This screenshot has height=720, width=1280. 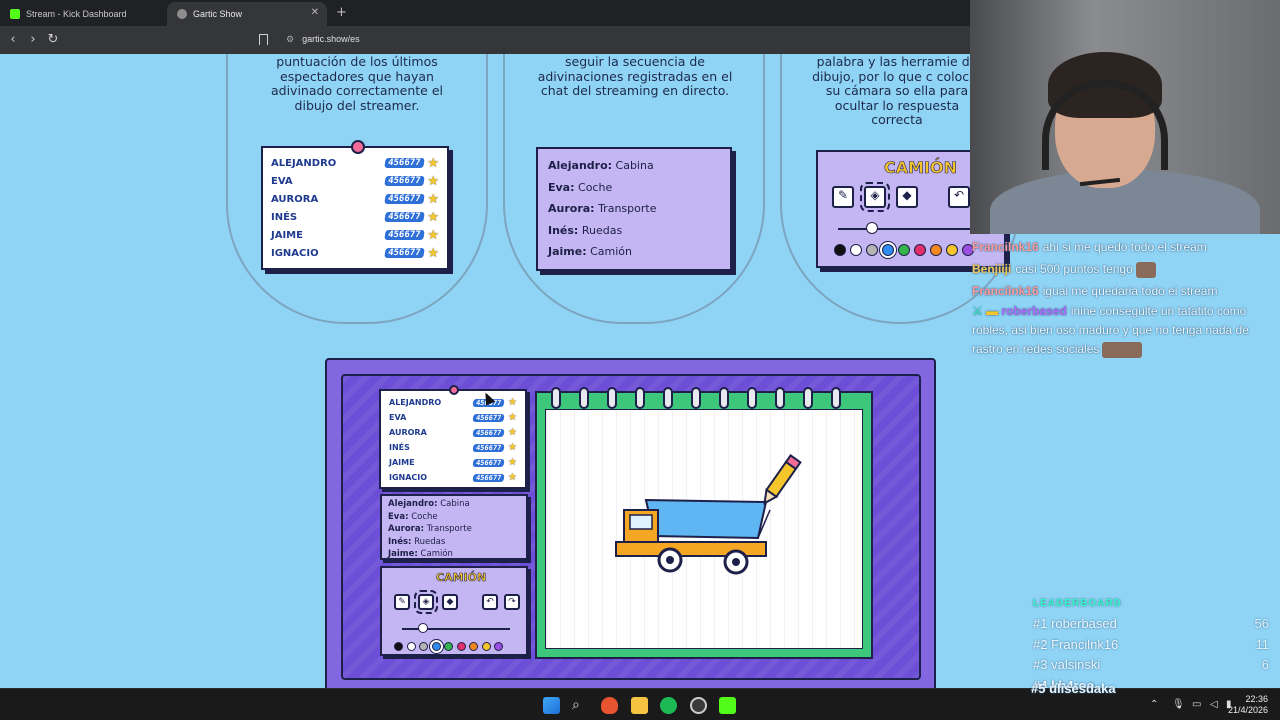 What do you see at coordinates (1040, 664) in the screenshot?
I see `rank: #3` at bounding box center [1040, 664].